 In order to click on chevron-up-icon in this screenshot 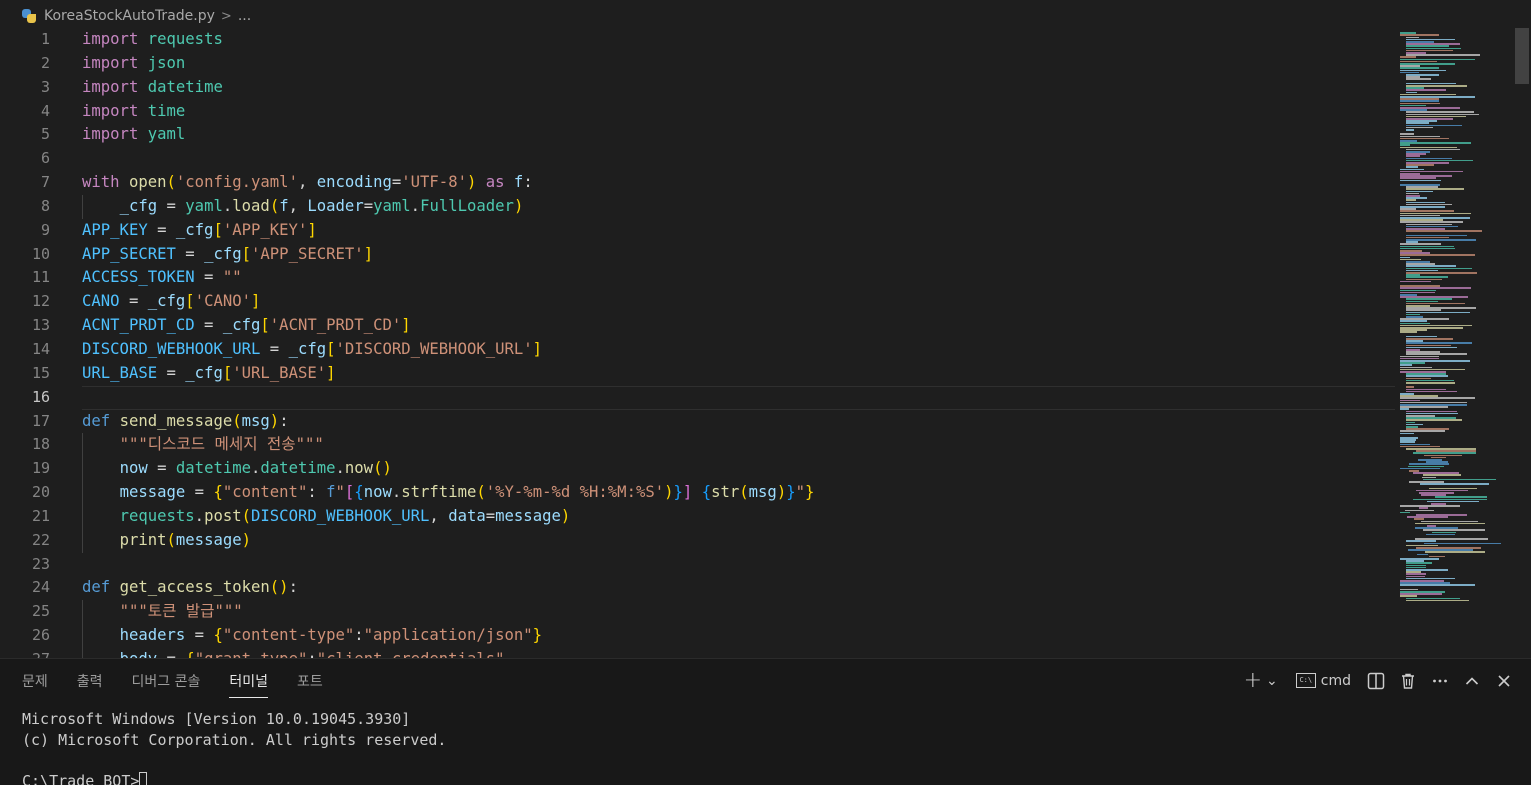, I will do `click(1472, 680)`.